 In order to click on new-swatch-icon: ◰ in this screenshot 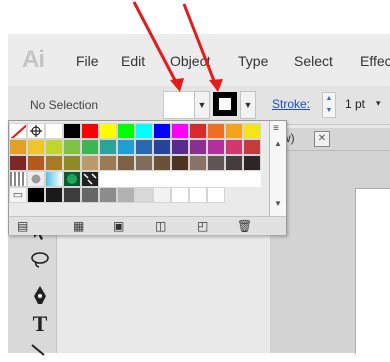, I will do `click(202, 226)`.